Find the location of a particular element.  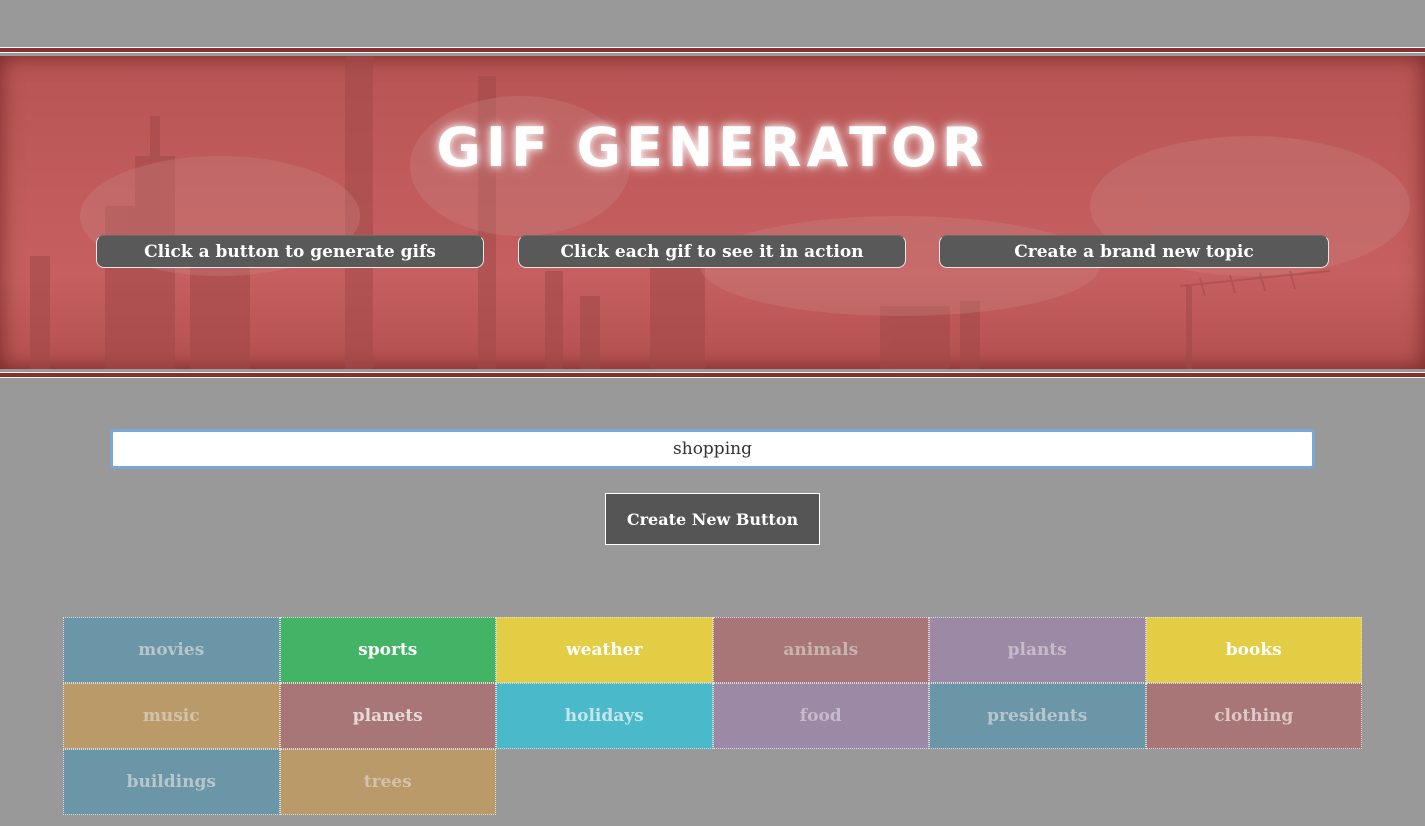

instruction-generate-gifs: Click a button to generate gifs is located at coordinates (290, 251).